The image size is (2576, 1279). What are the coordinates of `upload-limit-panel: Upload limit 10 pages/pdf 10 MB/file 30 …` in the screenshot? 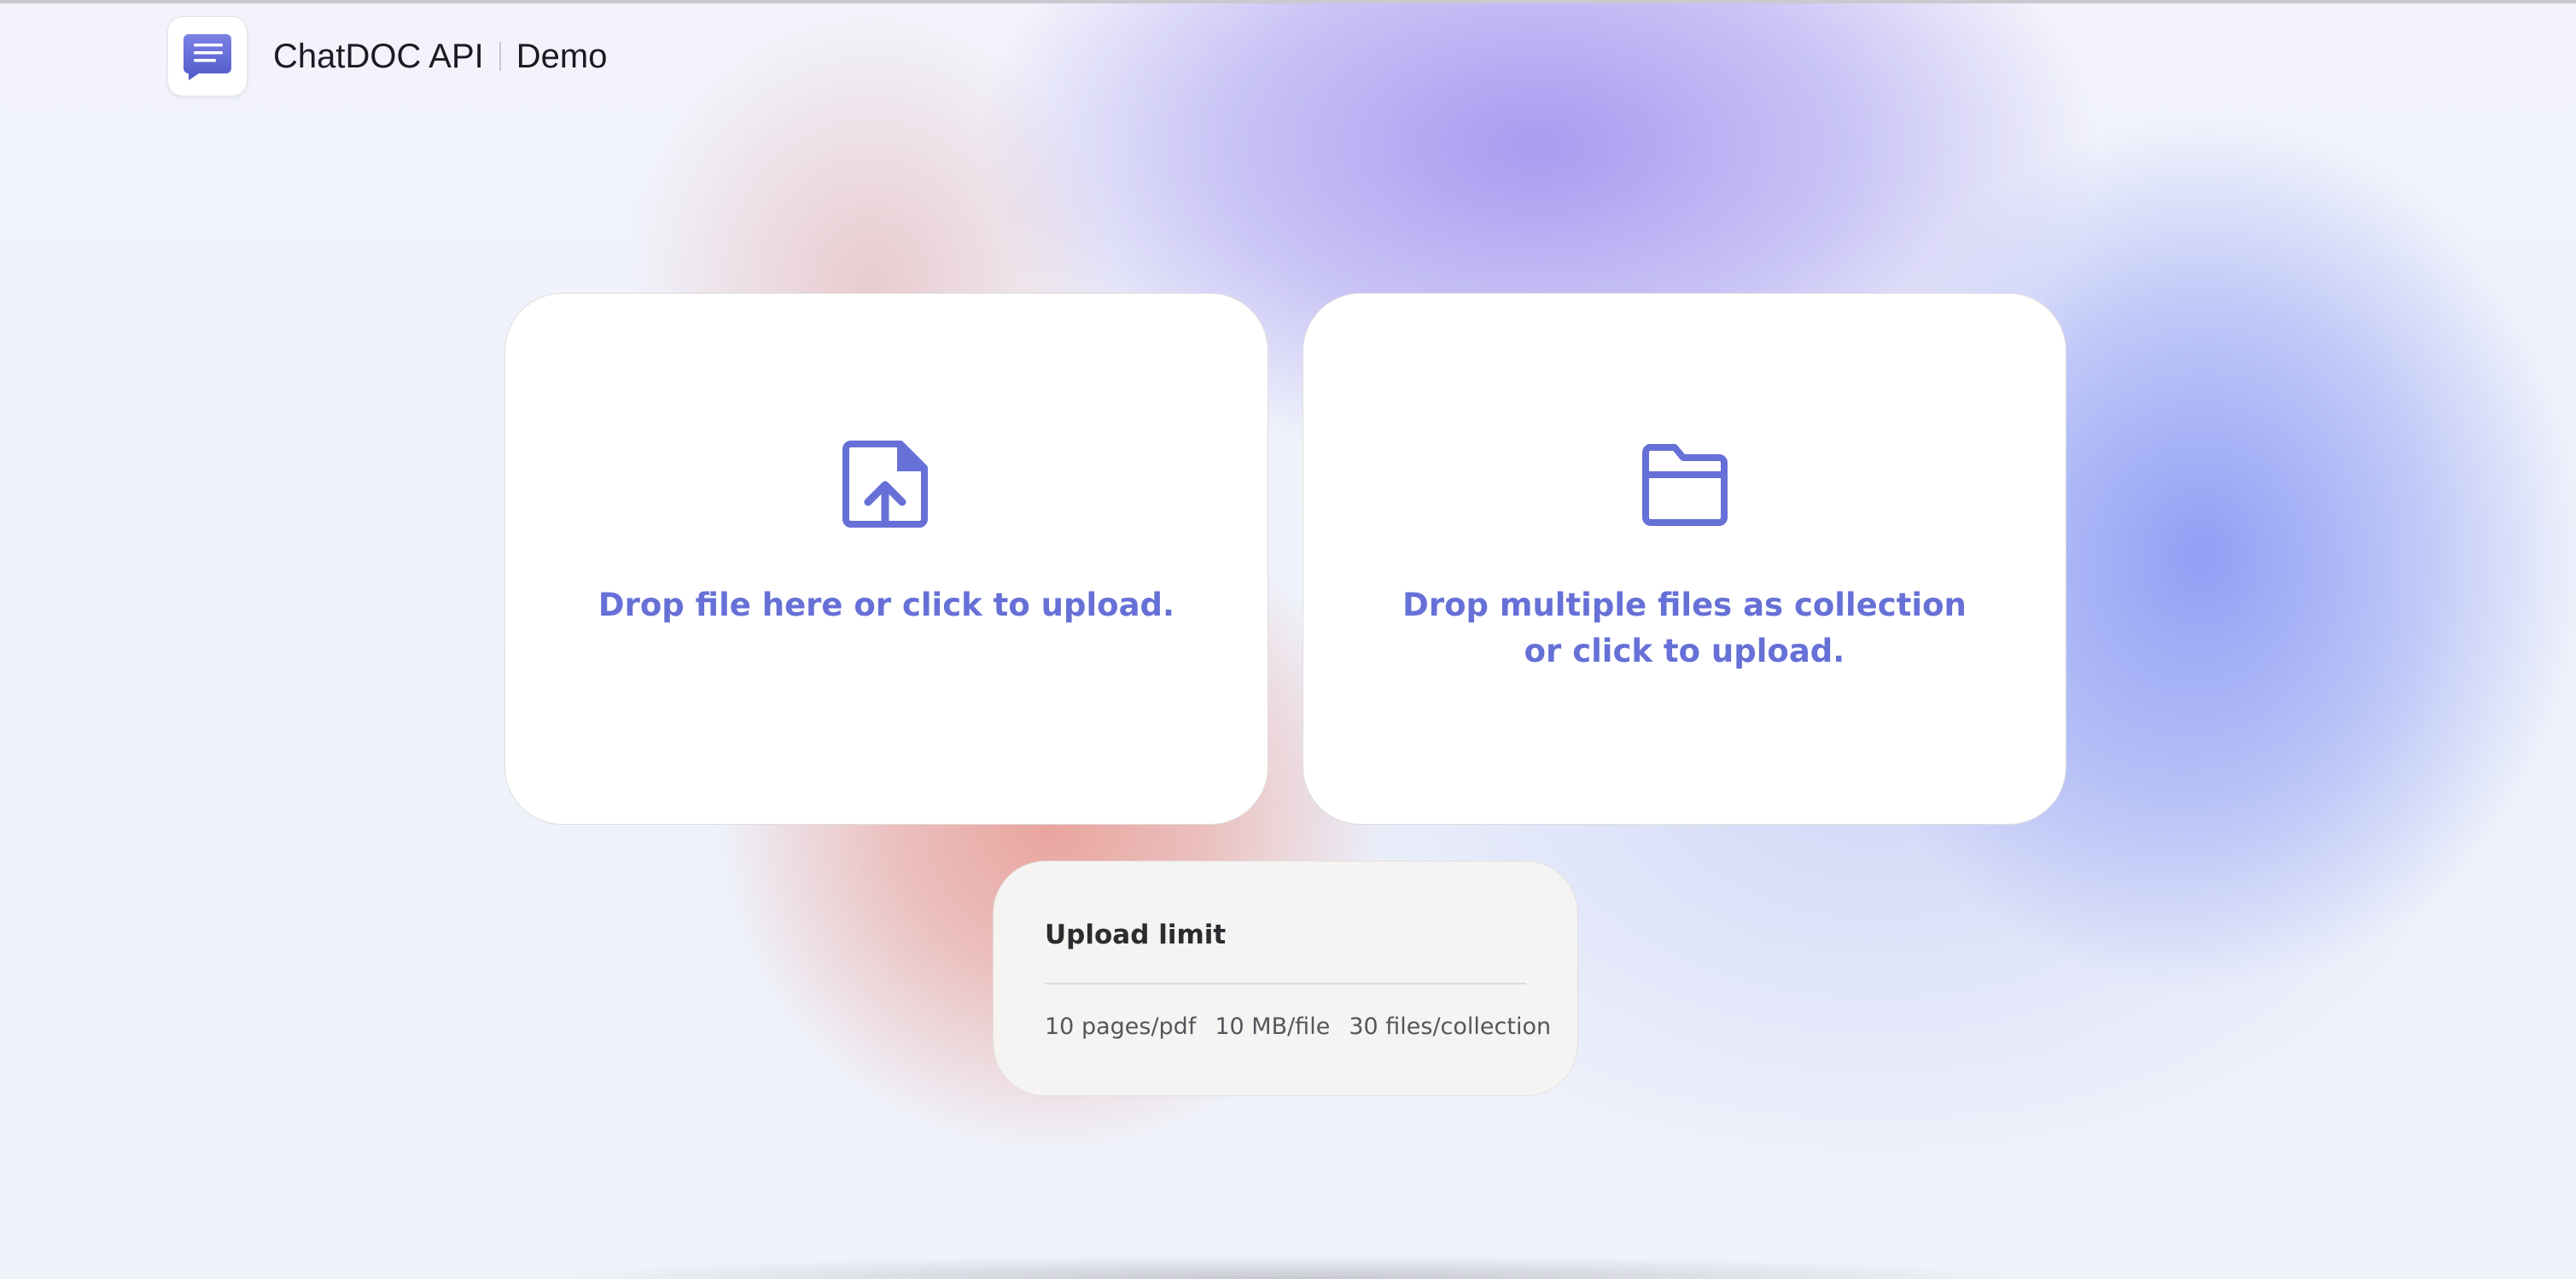 It's located at (1285, 978).